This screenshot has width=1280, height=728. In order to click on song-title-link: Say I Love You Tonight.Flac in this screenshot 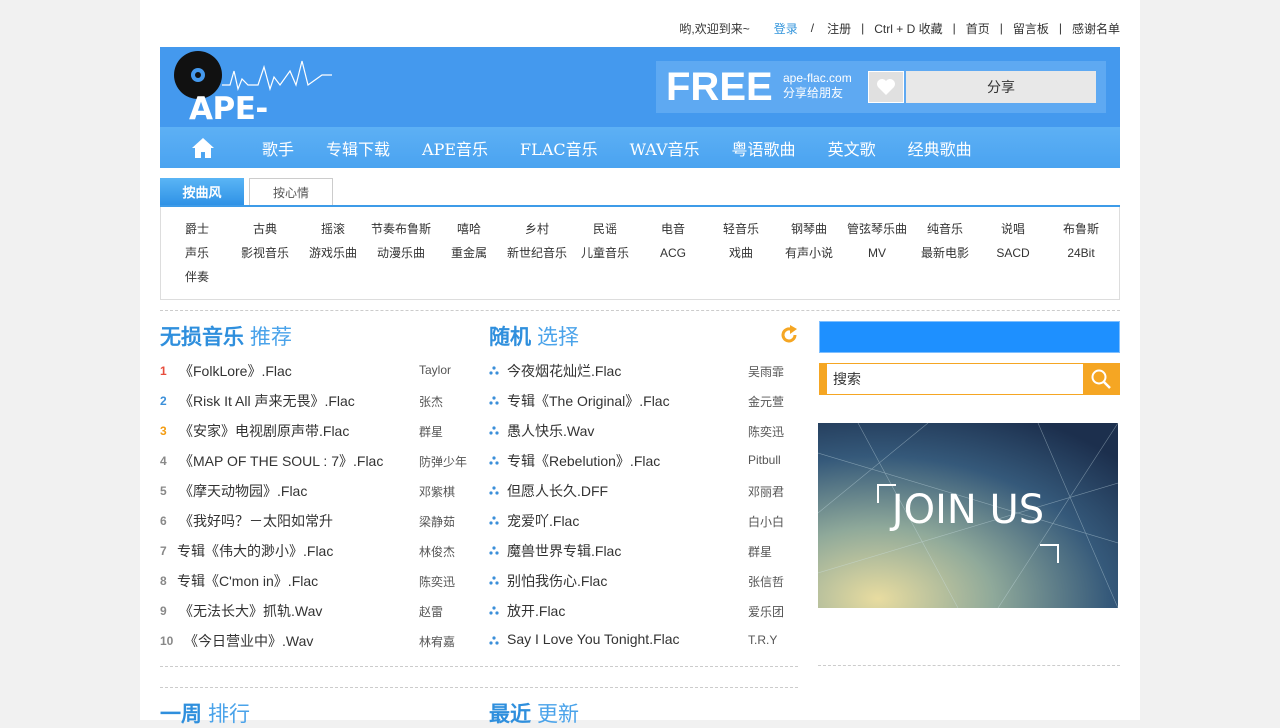, I will do `click(593, 639)`.